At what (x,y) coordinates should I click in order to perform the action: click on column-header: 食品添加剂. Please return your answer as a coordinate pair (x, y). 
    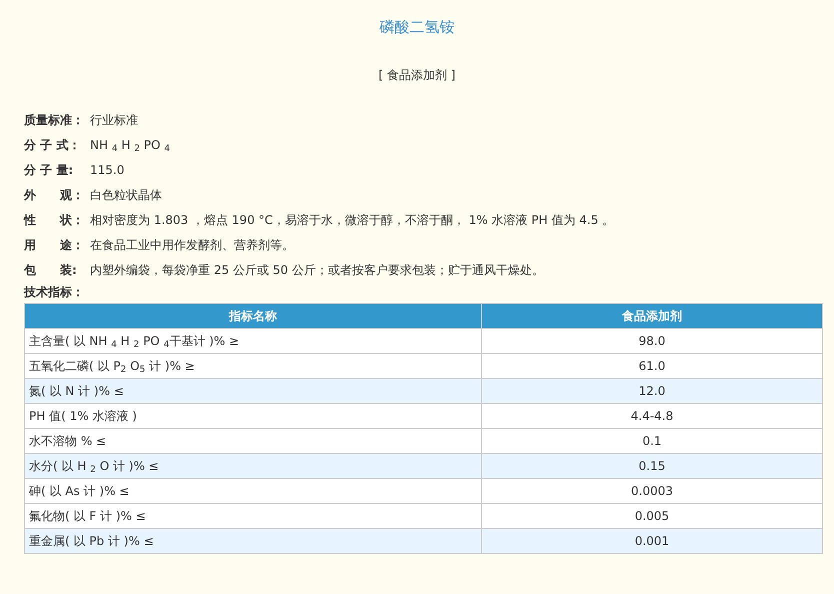
    Looking at the image, I should click on (652, 315).